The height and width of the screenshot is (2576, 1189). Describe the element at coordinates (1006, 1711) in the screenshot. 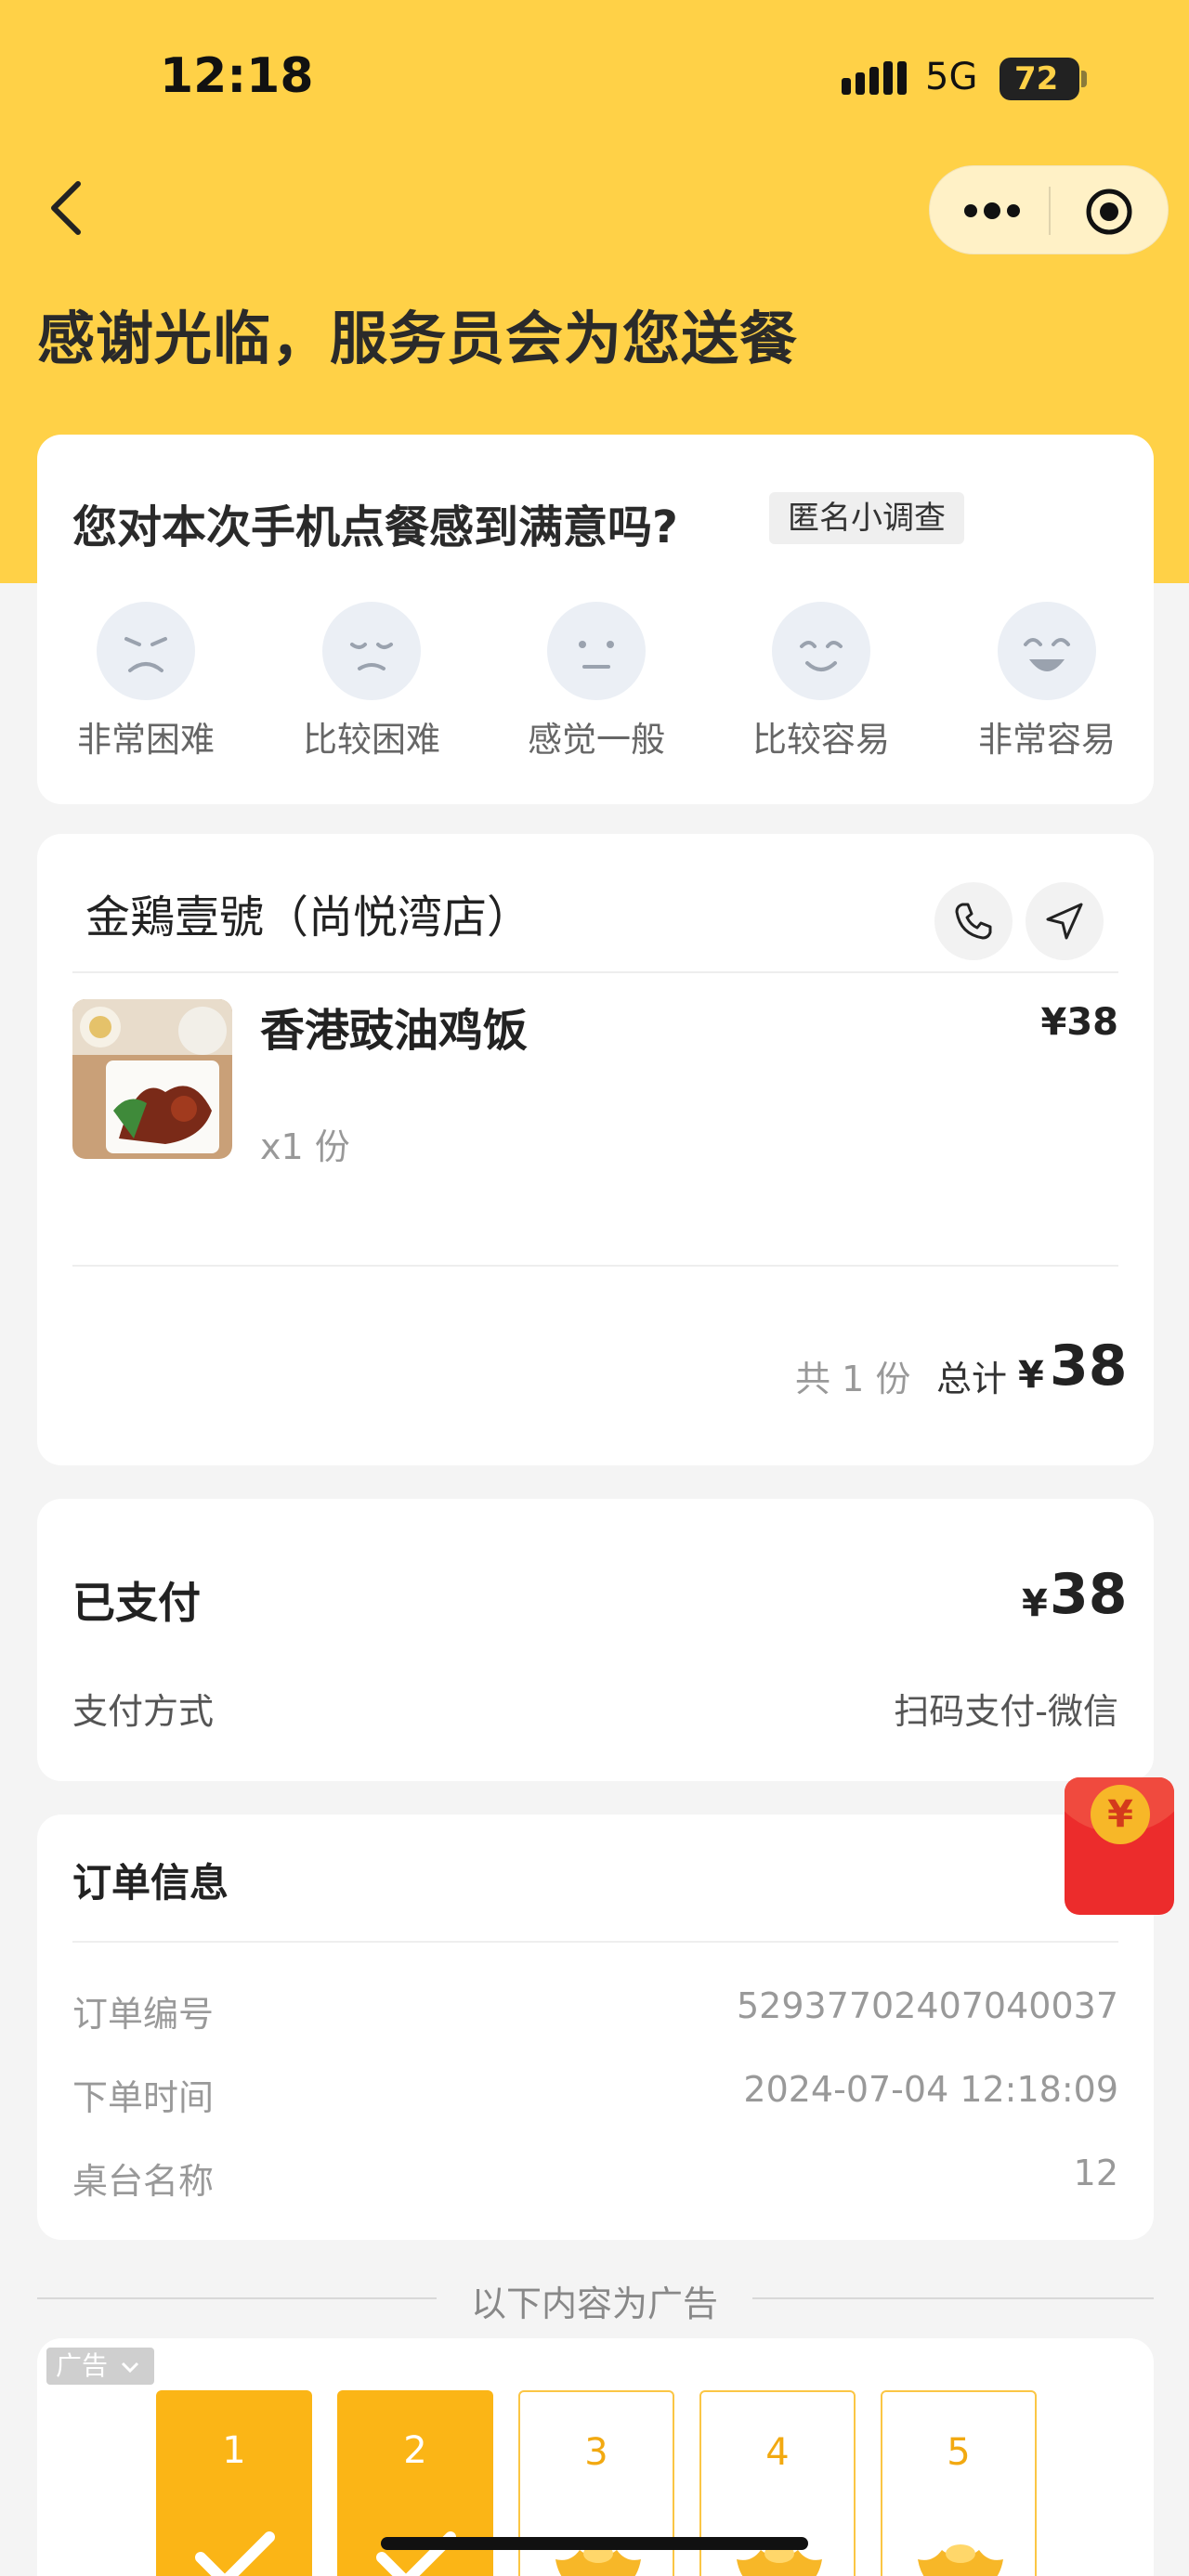

I see `payment-method-value: 扫码支付-微信` at that location.